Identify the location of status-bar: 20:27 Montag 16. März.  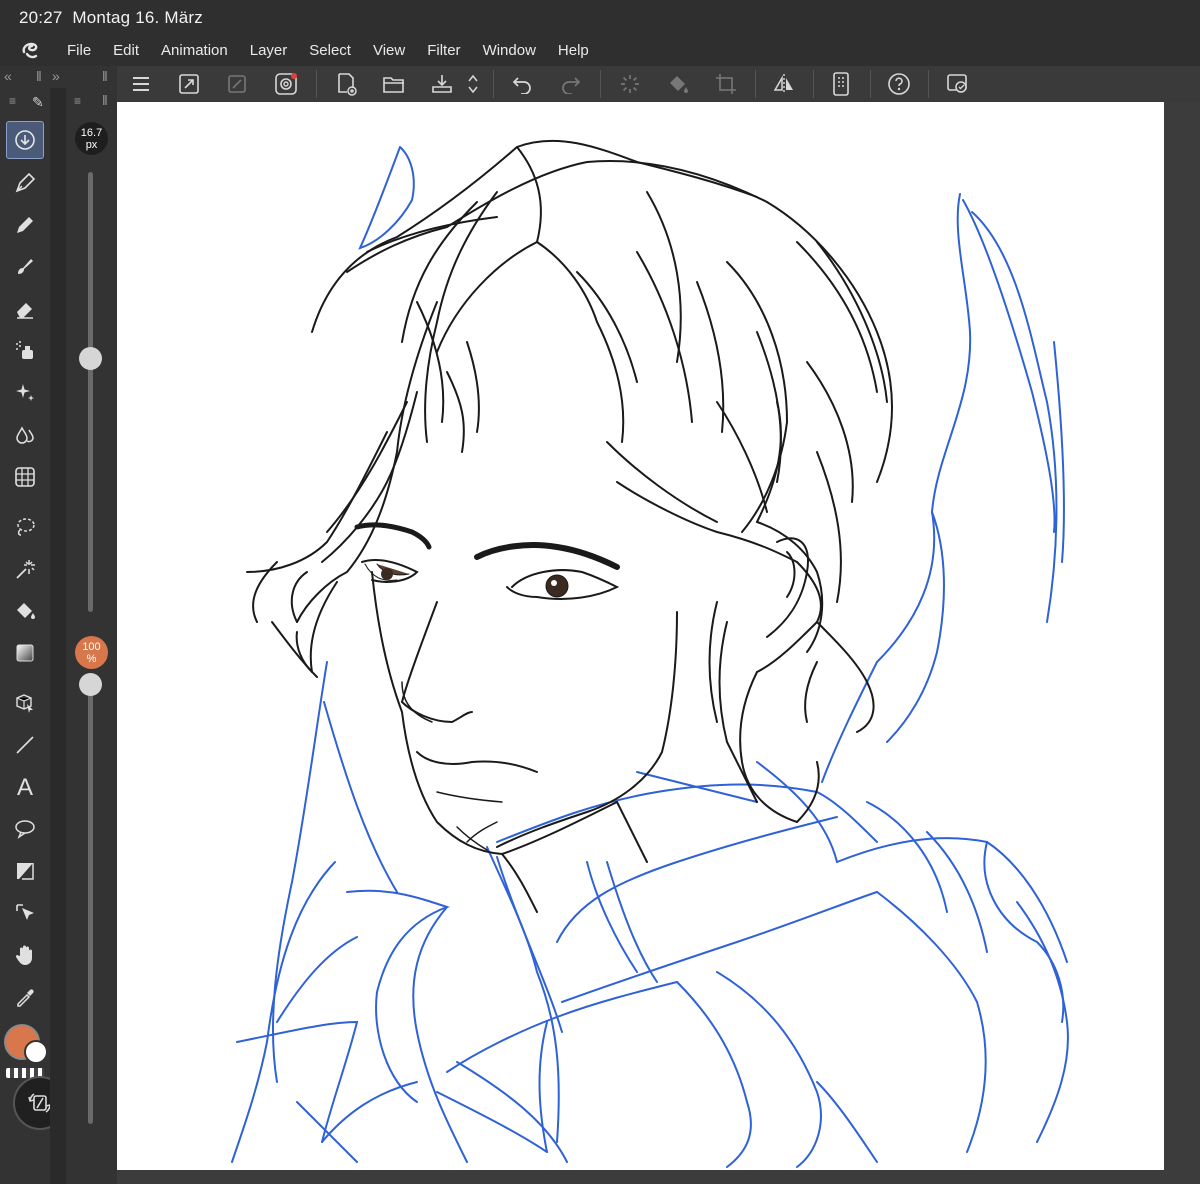
(600, 18).